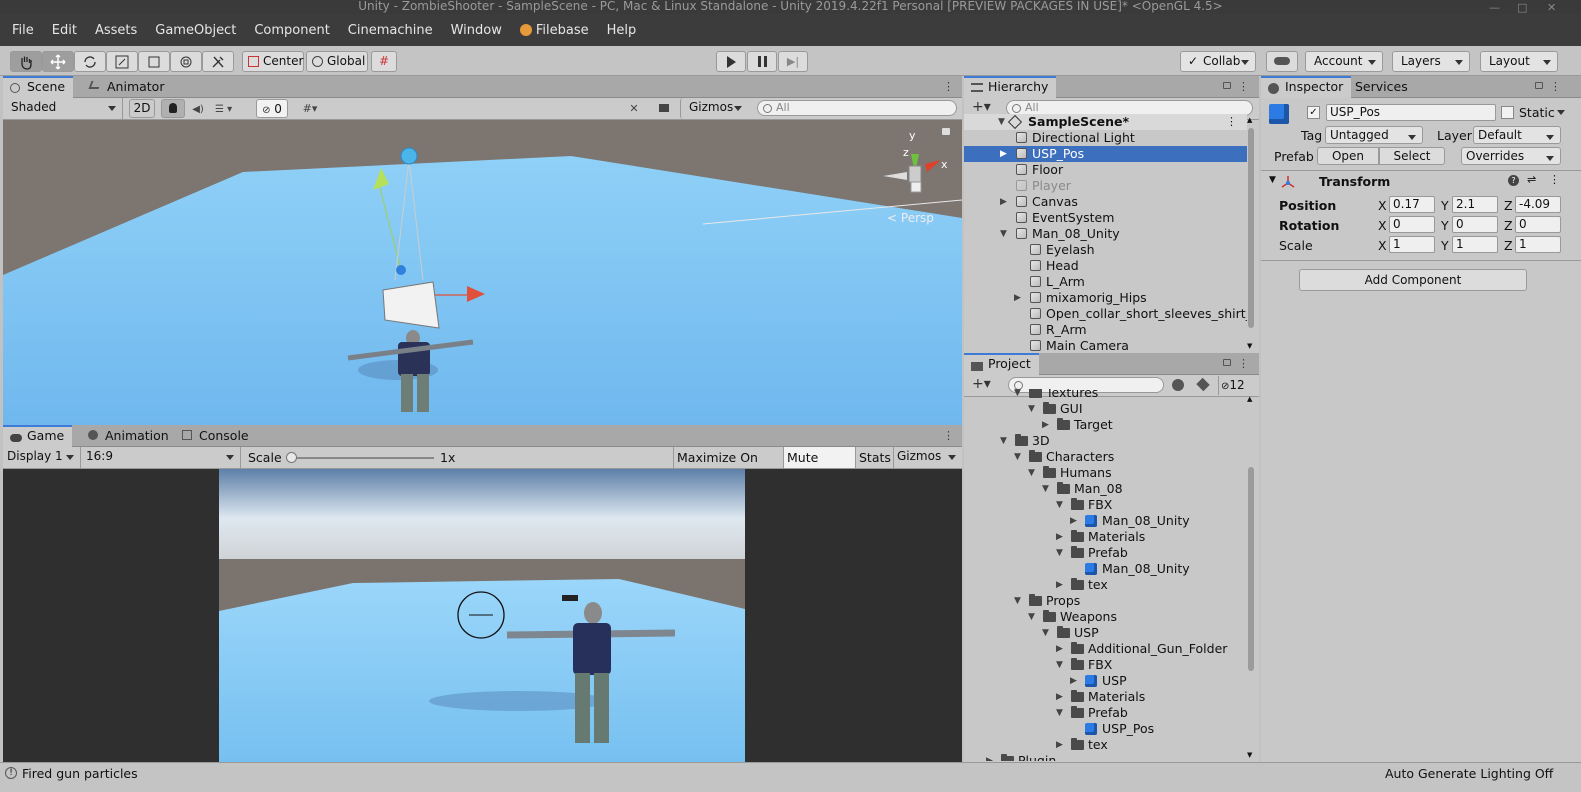 The height and width of the screenshot is (792, 1581). Describe the element at coordinates (1475, 204) in the screenshot. I see `position-y-field: 2.1` at that location.